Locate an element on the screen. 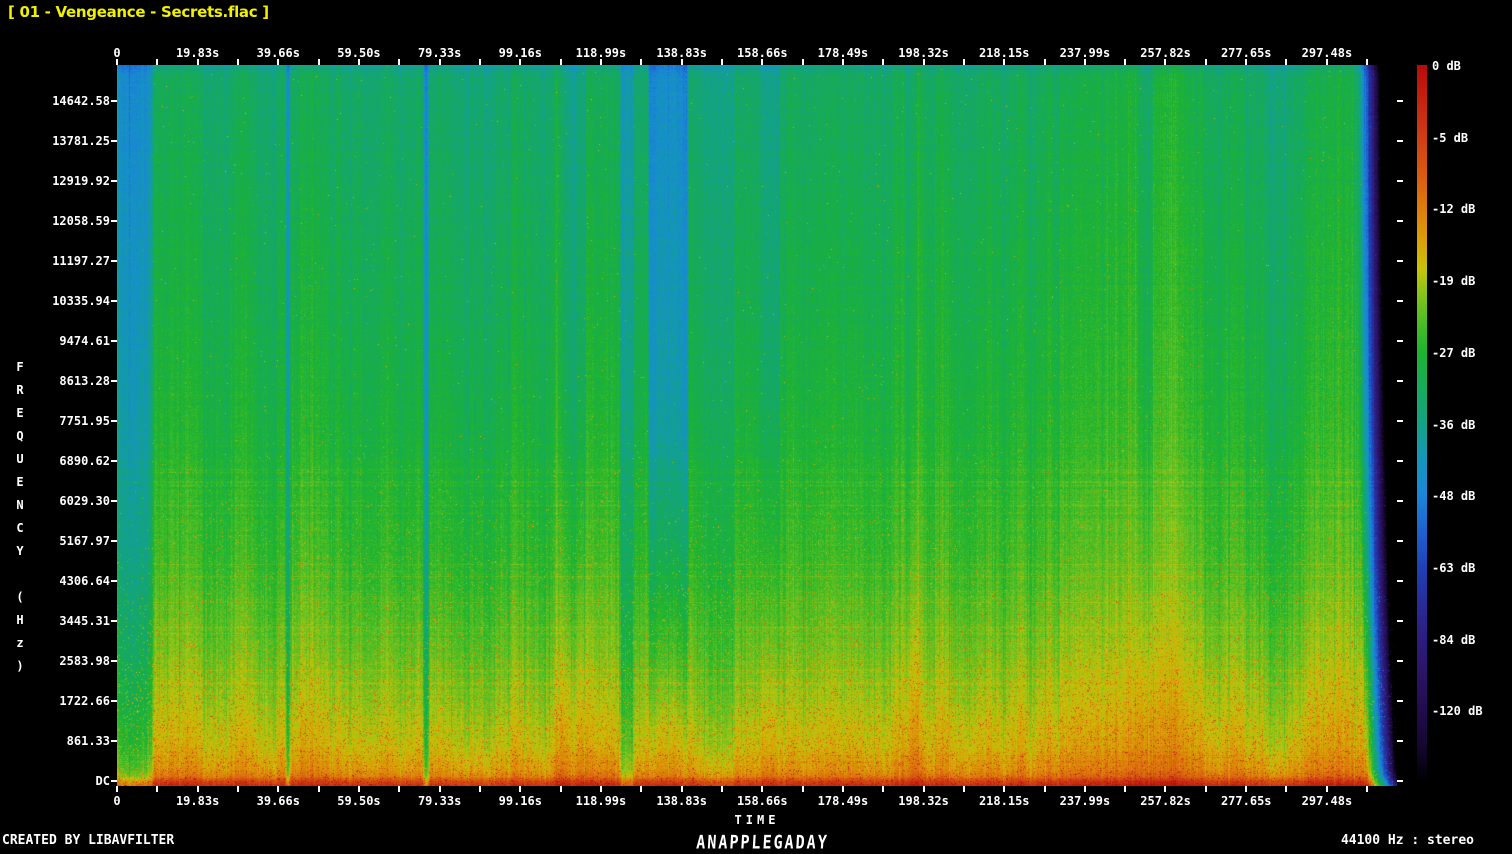 This screenshot has width=1512, height=854. db-scale-label: -12 dB is located at coordinates (1454, 209).